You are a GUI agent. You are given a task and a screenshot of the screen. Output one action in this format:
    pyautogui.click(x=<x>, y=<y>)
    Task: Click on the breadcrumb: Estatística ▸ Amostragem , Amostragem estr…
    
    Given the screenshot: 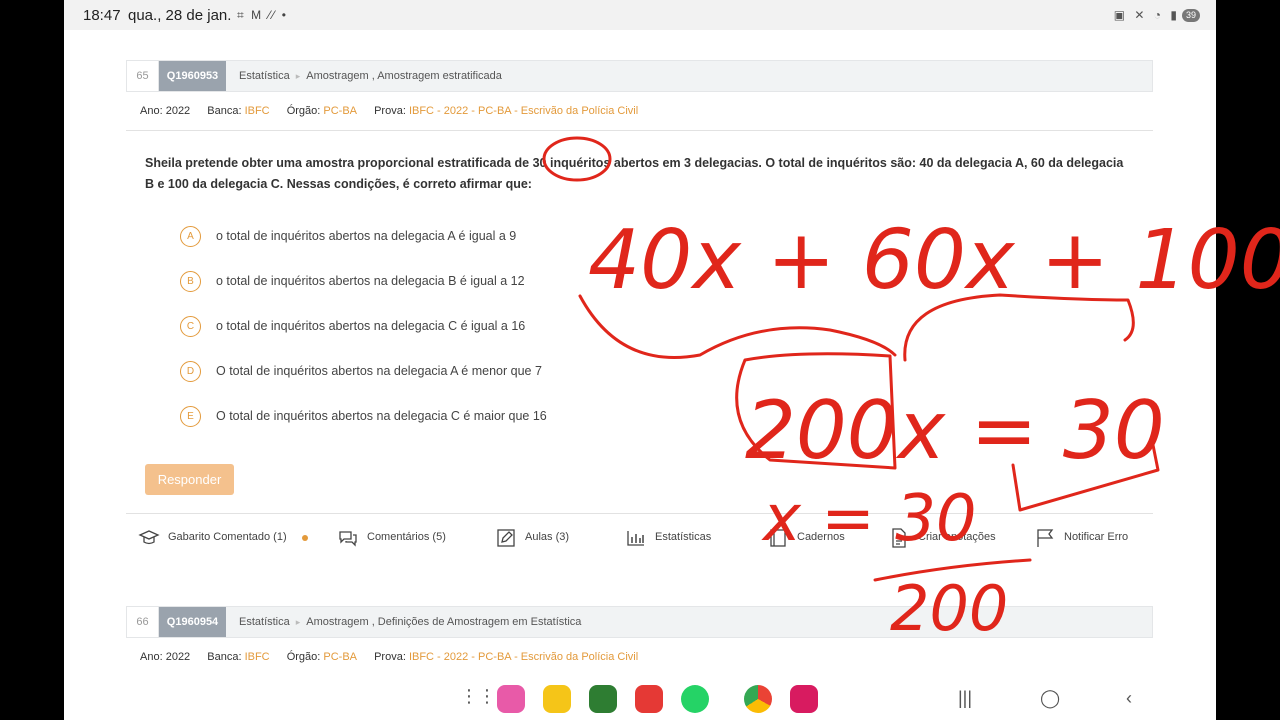 What is the action you would take?
    pyautogui.click(x=370, y=76)
    